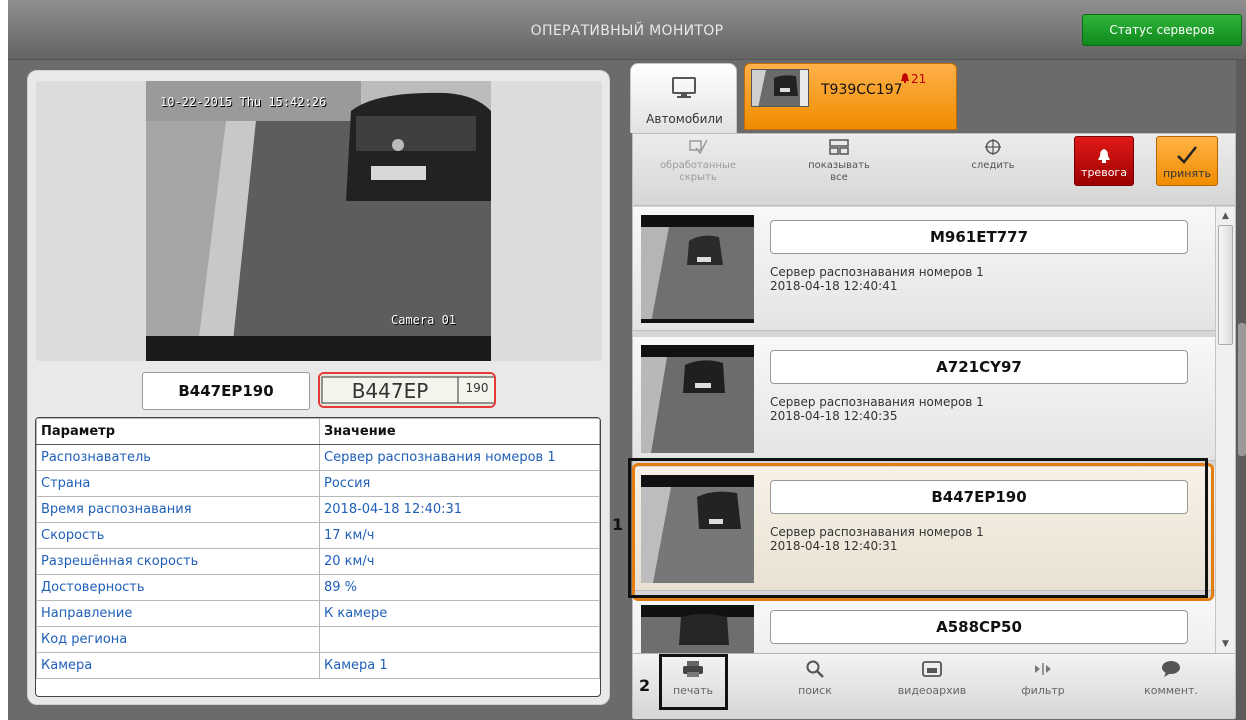  Describe the element at coordinates (979, 367) in the screenshot. I see `event-plate: A721CY97` at that location.